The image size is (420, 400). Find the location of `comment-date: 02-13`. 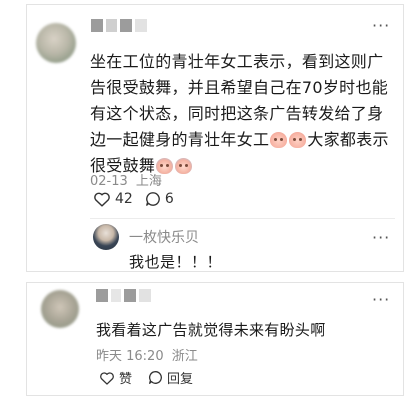

comment-date: 02-13 is located at coordinates (109, 181).